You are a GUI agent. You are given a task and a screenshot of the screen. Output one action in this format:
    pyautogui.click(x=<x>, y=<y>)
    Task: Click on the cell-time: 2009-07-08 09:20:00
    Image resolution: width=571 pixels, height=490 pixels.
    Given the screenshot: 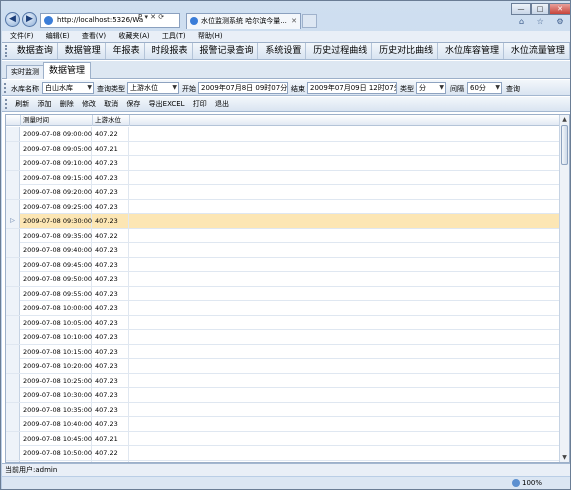 What is the action you would take?
    pyautogui.click(x=56, y=192)
    